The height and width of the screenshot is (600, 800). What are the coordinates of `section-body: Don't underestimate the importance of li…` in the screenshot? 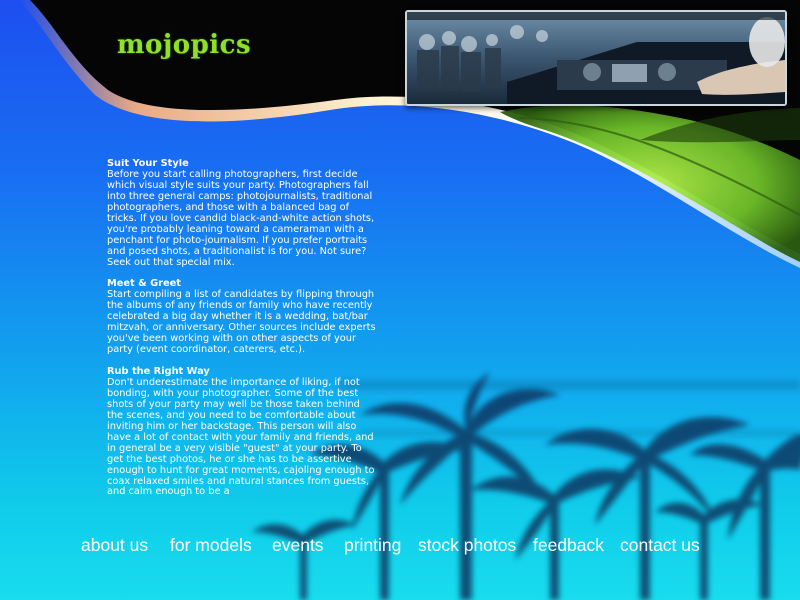 It's located at (241, 437).